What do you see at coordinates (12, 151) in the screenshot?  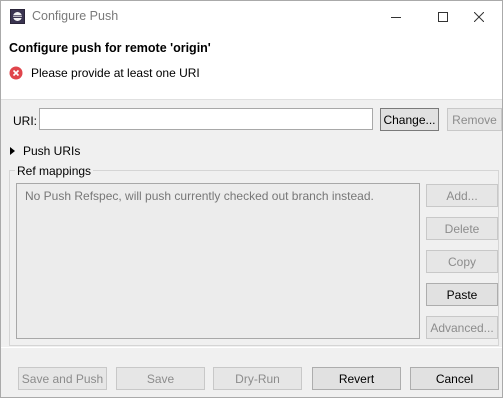 I see `chevron-right-icon` at bounding box center [12, 151].